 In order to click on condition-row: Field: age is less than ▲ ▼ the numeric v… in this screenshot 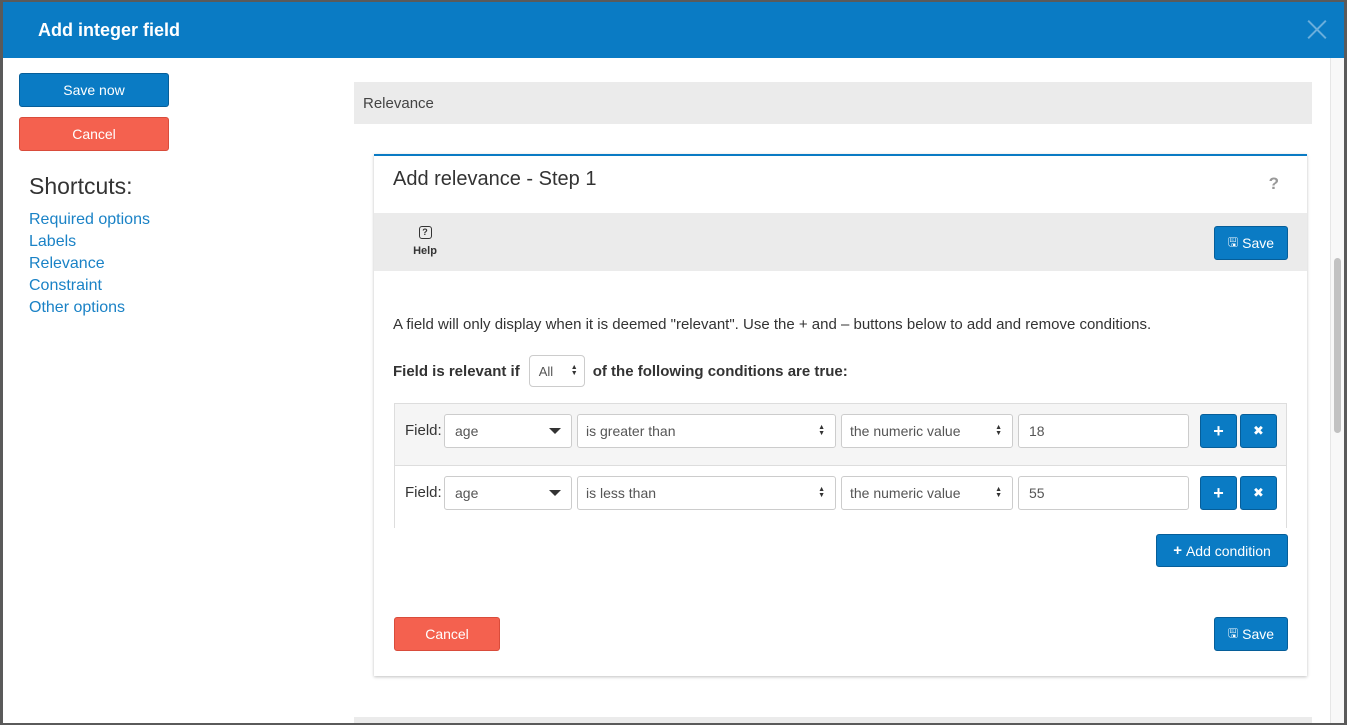, I will do `click(840, 497)`.